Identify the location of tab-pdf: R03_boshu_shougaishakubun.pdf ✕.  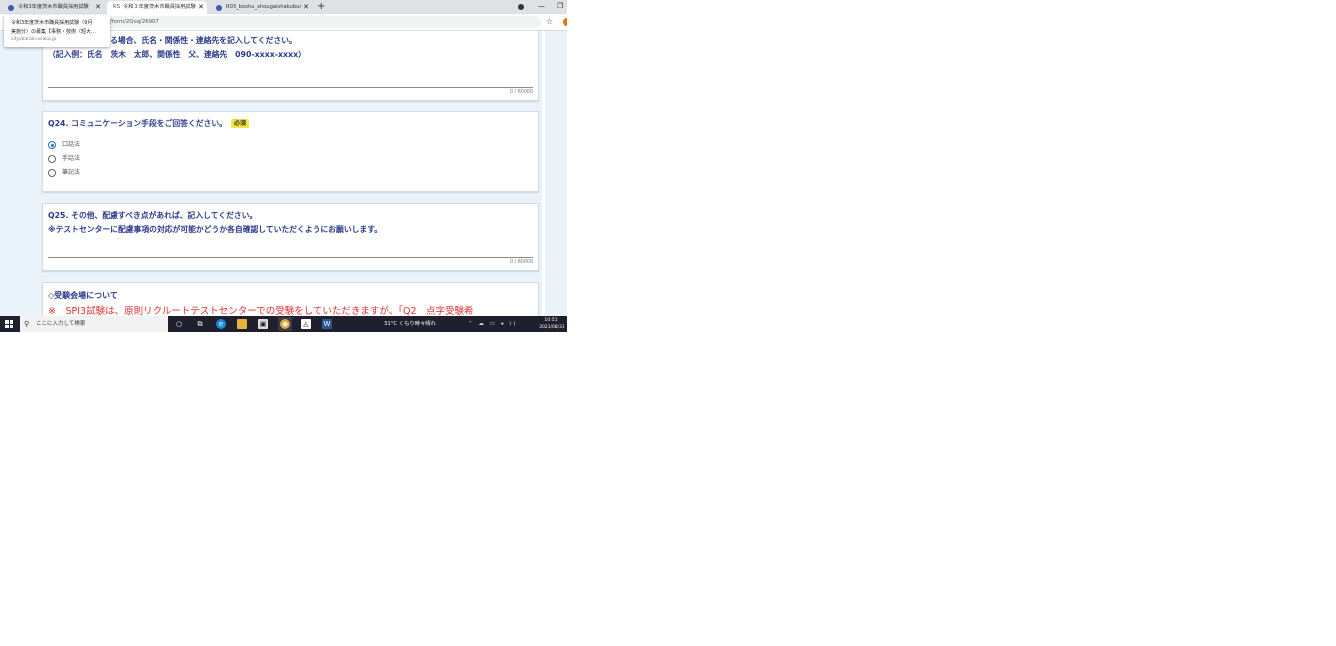
(261, 7).